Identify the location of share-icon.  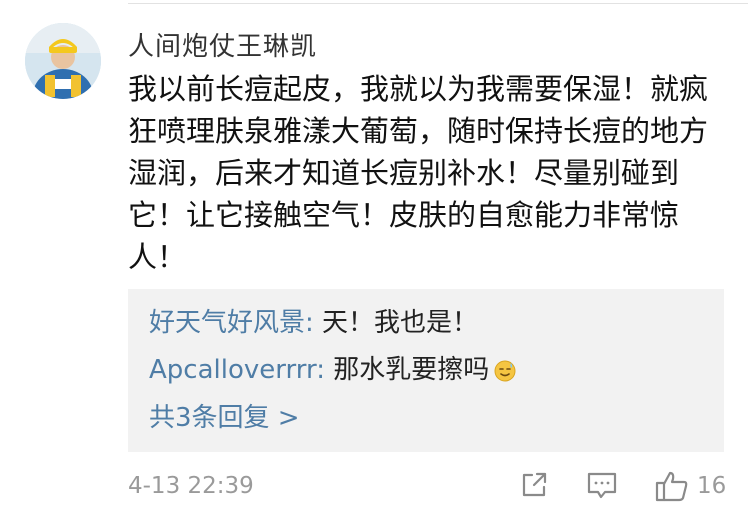
(534, 487).